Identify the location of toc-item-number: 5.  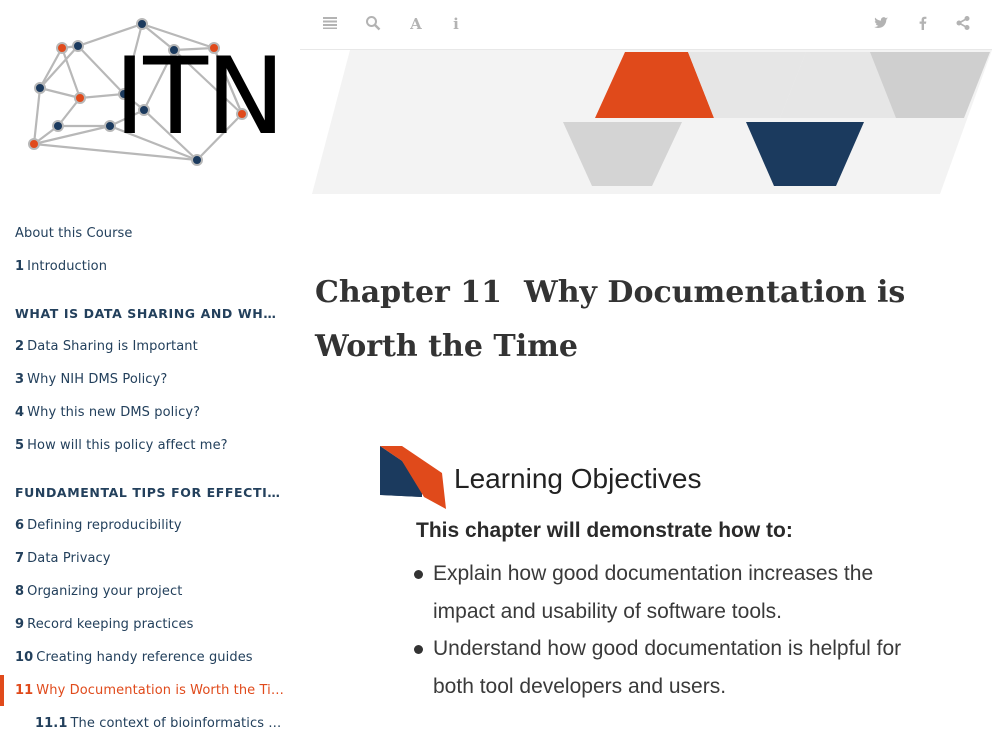
(20, 445).